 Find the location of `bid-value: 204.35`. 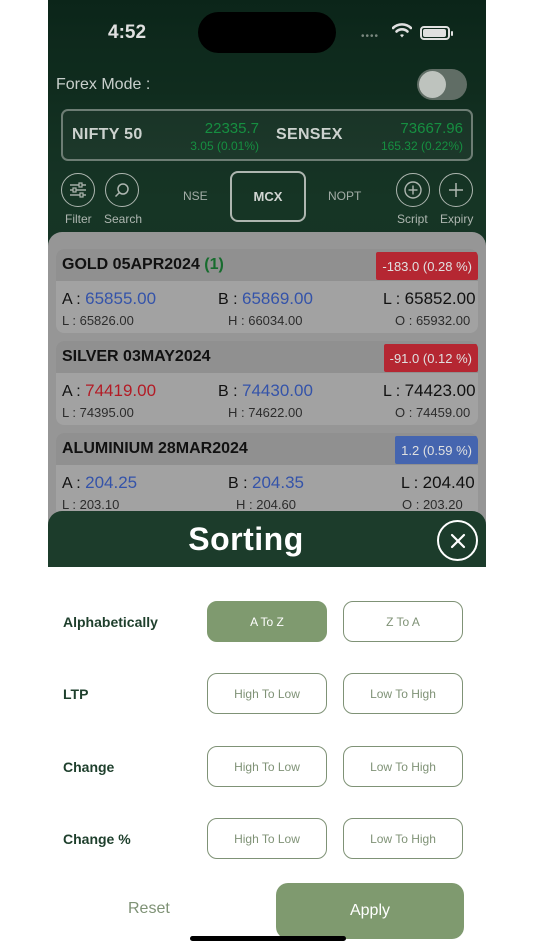

bid-value: 204.35 is located at coordinates (278, 482).